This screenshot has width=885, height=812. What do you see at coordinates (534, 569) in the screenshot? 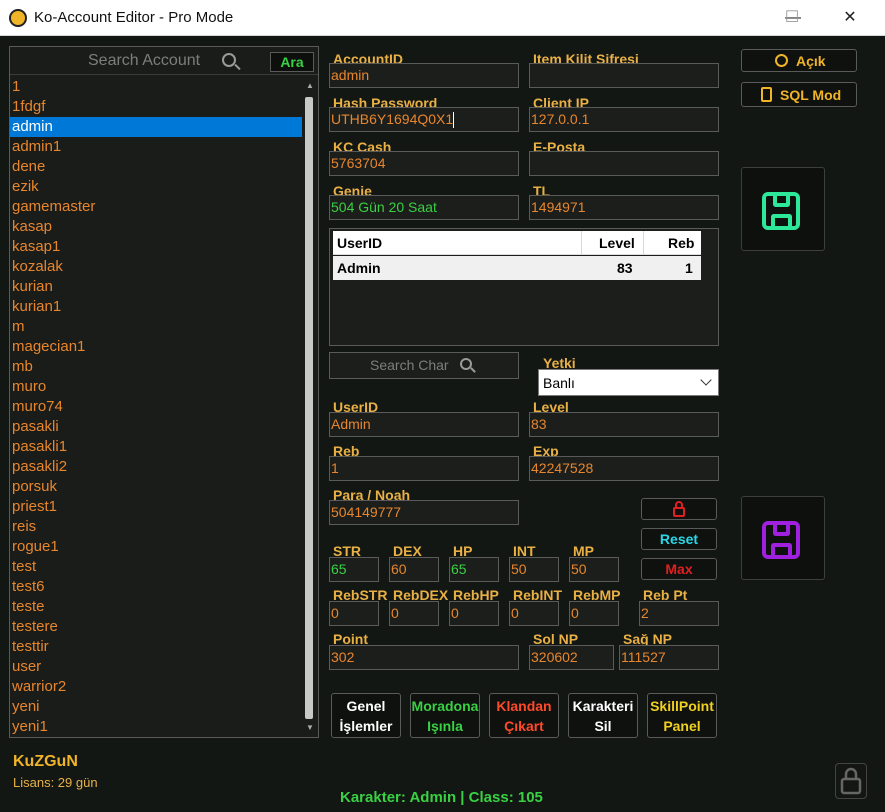
I see `int-field: 50` at bounding box center [534, 569].